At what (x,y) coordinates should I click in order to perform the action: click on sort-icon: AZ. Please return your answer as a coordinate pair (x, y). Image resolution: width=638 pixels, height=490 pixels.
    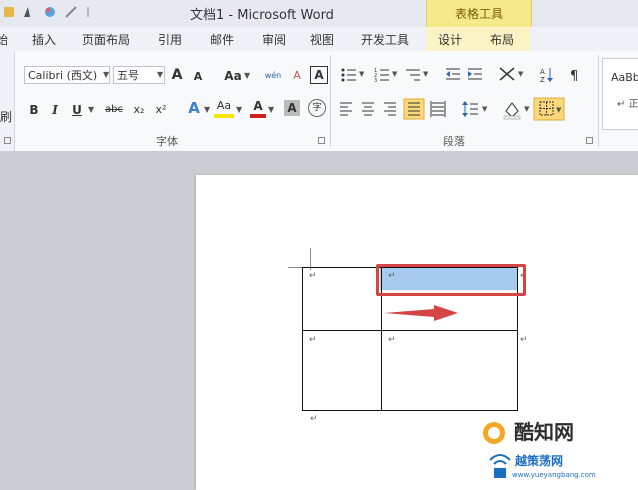
    Looking at the image, I should click on (546, 76).